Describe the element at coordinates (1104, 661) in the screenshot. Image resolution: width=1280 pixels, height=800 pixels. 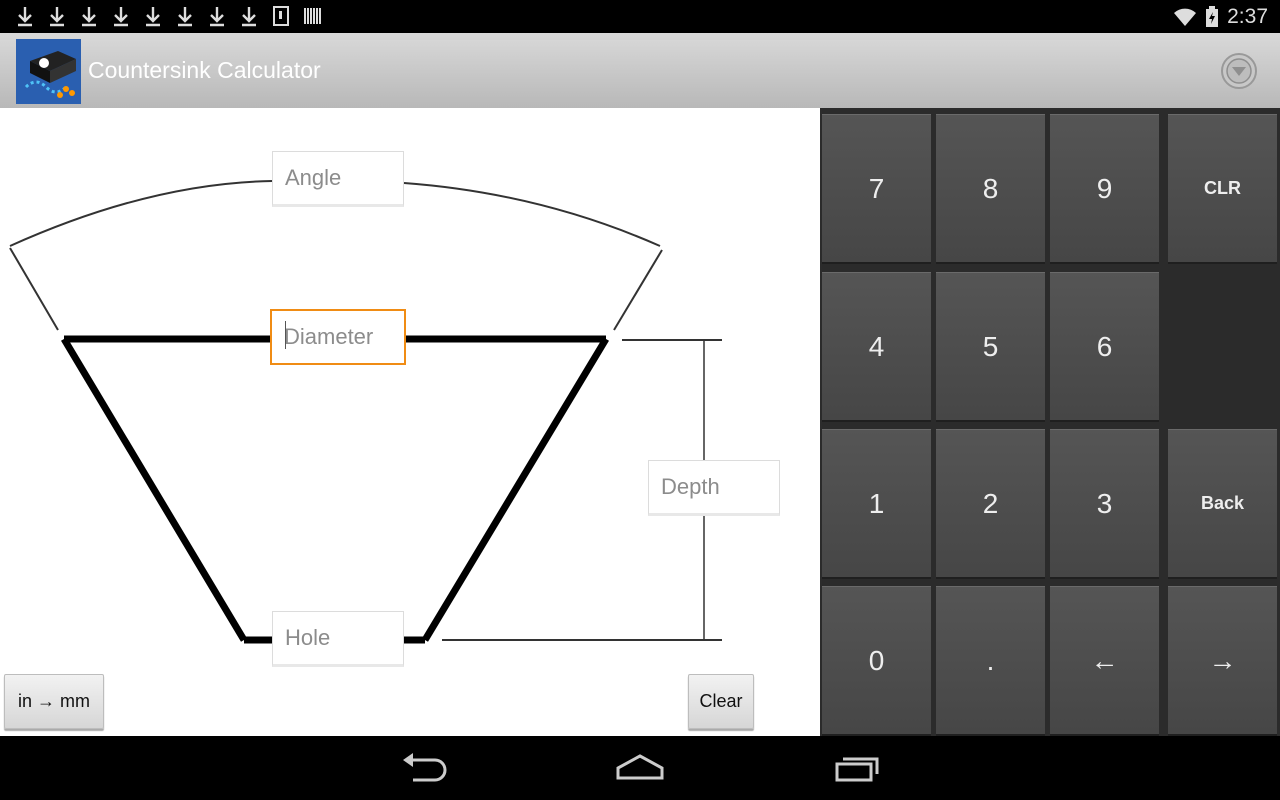
I see `key-left-arrow: ←` at that location.